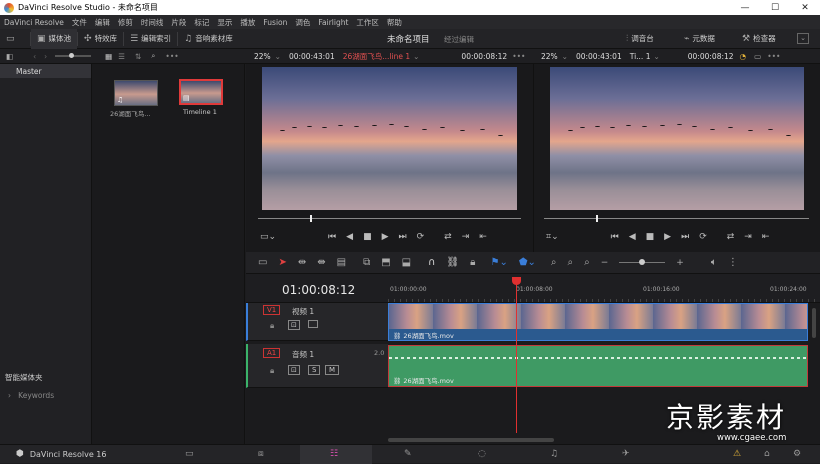 Image resolution: width=820 pixels, height=464 pixels. What do you see at coordinates (389, 218) in the screenshot?
I see `source-scrubber` at bounding box center [389, 218].